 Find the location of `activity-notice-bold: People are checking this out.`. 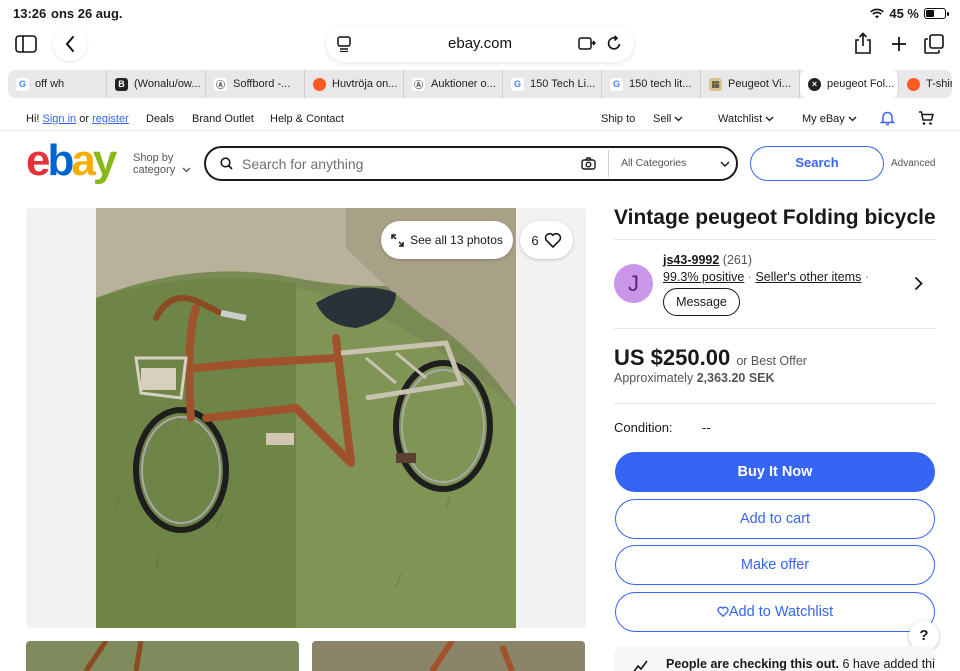

activity-notice-bold: People are checking this out. is located at coordinates (752, 664).